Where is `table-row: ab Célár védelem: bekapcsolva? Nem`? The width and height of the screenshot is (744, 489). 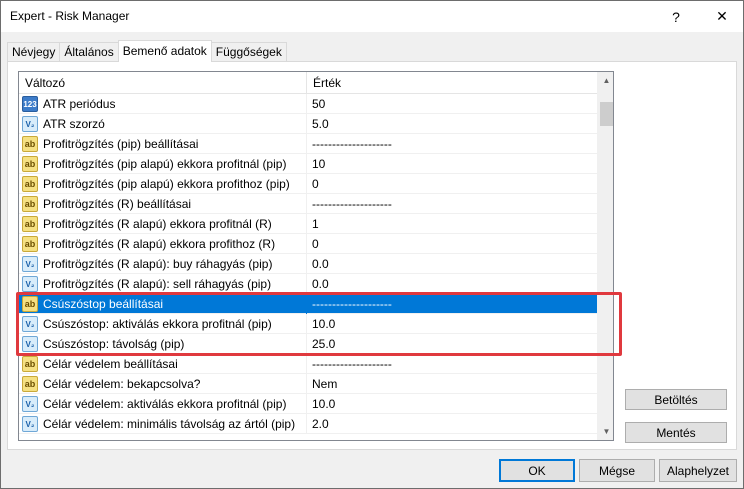 table-row: ab Célár védelem: bekapcsolva? Nem is located at coordinates (308, 384).